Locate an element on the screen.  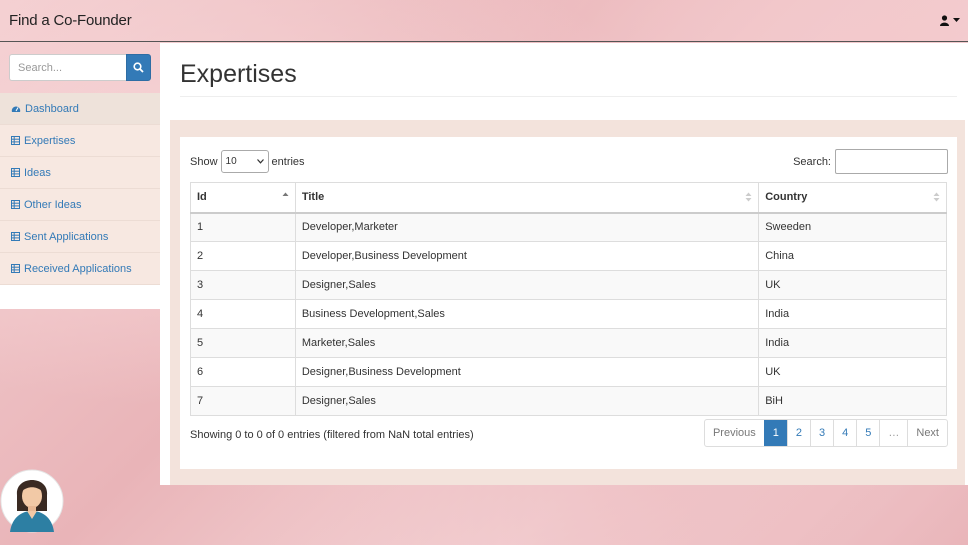
table-row: 4 Business Development,Sales India is located at coordinates (568, 314).